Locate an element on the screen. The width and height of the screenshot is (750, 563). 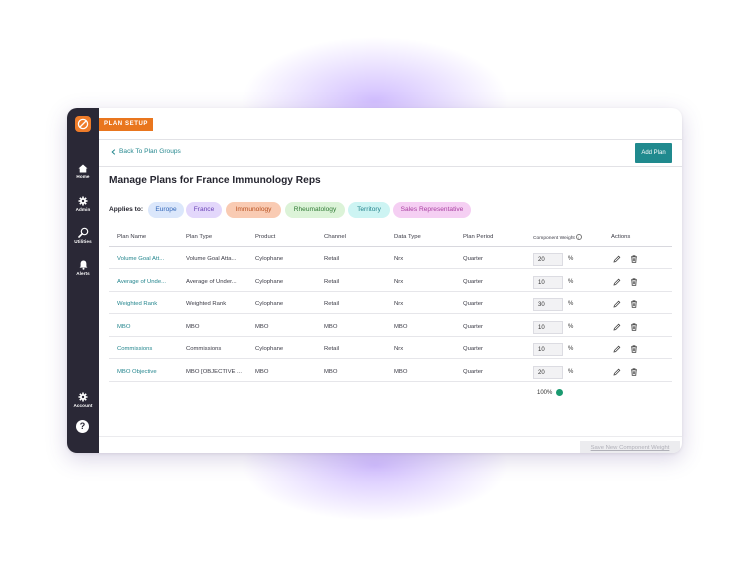
cell-type: MBO is located at coordinates (193, 326).